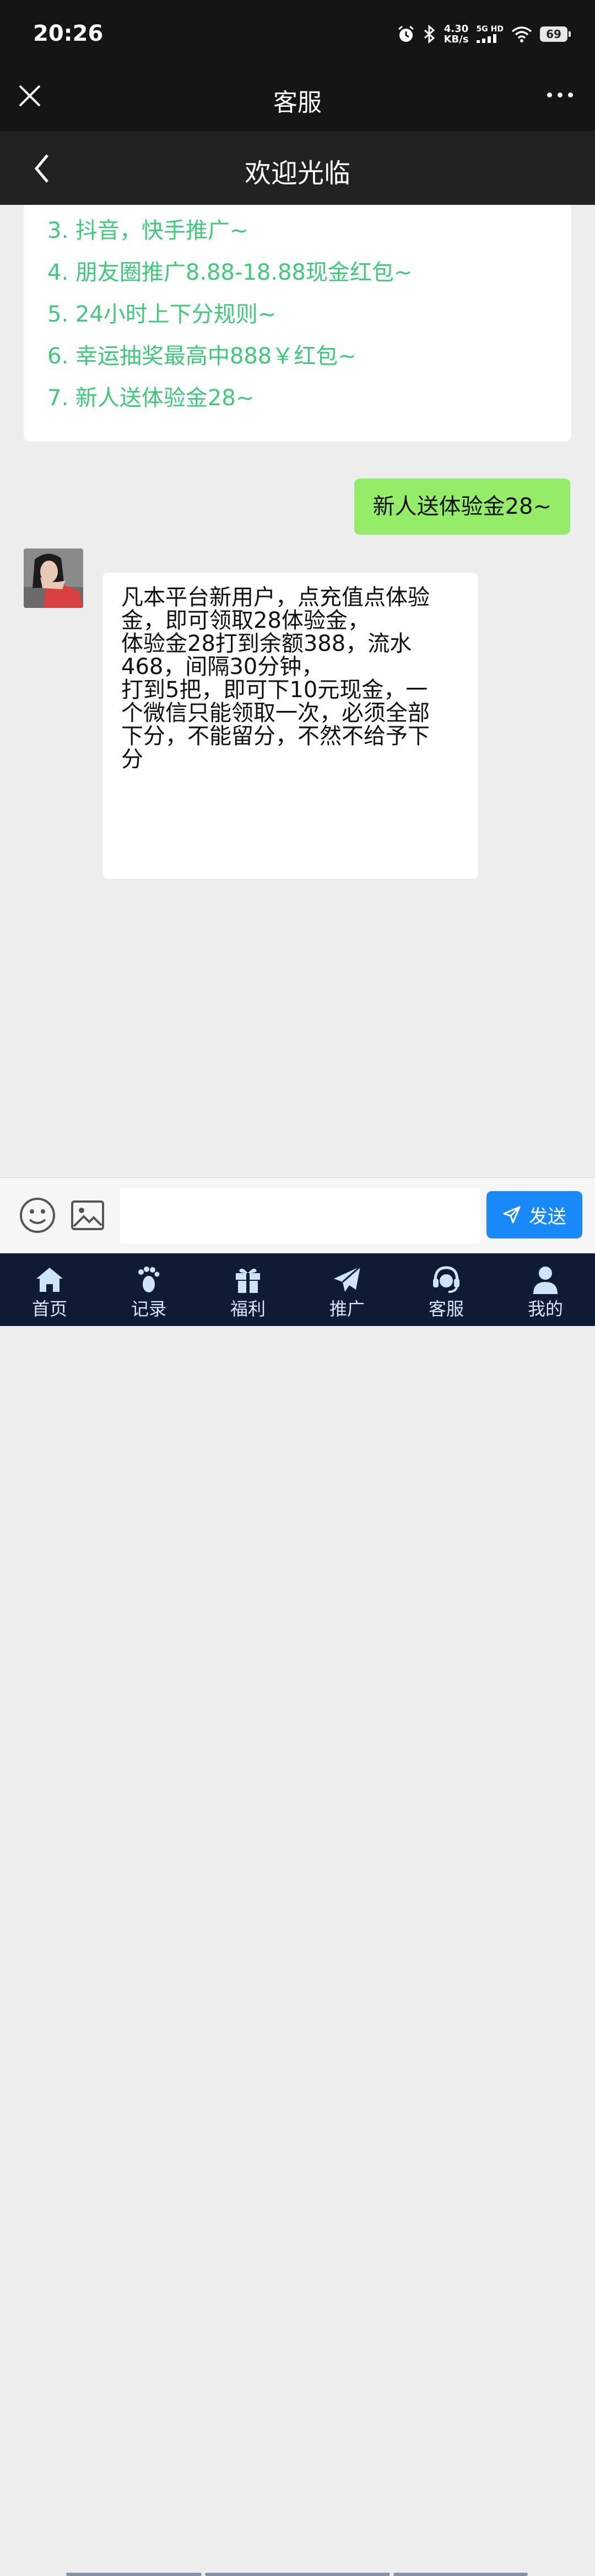  I want to click on speed-value: 4.30, so click(456, 29).